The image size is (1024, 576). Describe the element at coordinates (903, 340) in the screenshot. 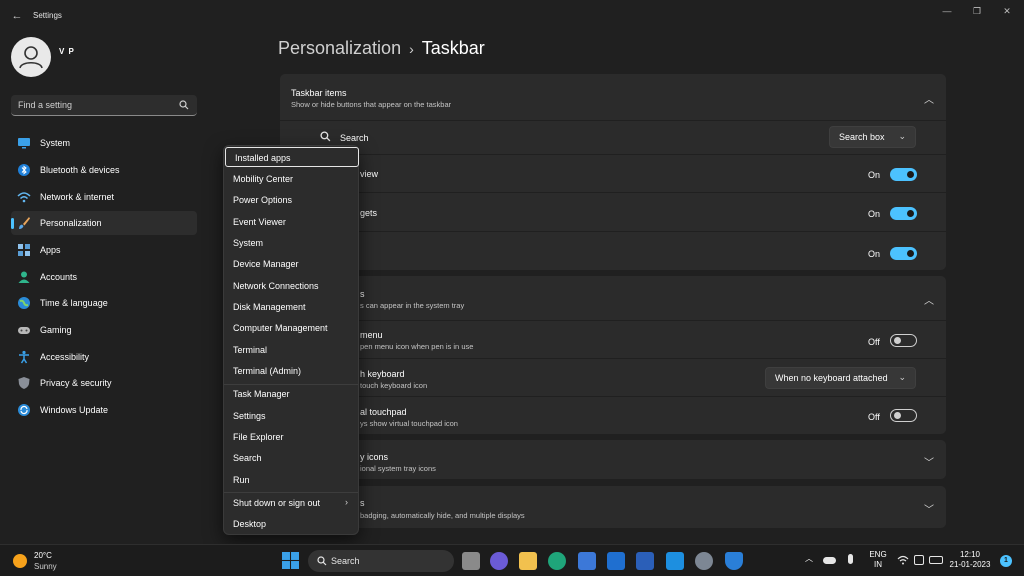

I see `pen-menu-toggle` at that location.